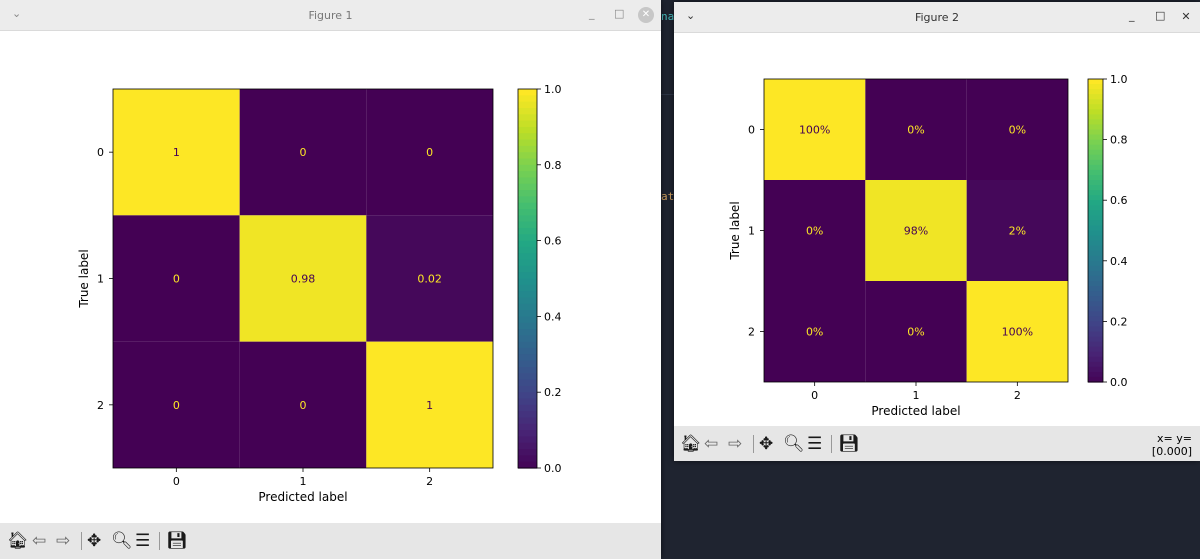  What do you see at coordinates (429, 279) in the screenshot?
I see `cell-value-label: 0.02` at bounding box center [429, 279].